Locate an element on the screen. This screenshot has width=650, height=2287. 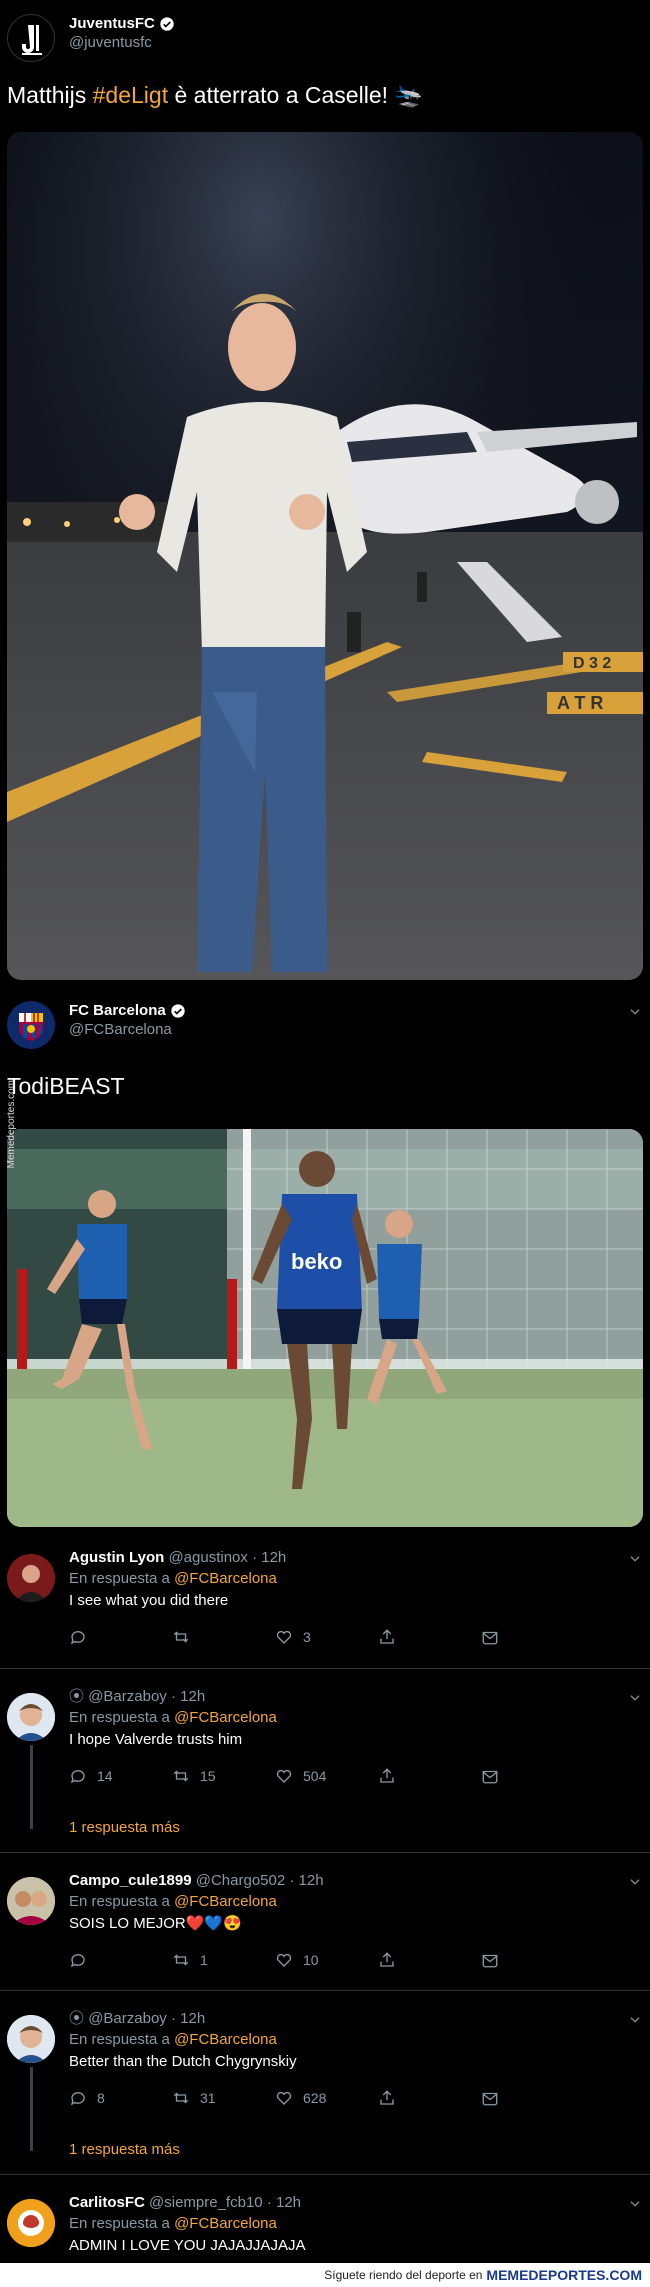
tweet-text: TodiBEAST is located at coordinates (66, 1086).